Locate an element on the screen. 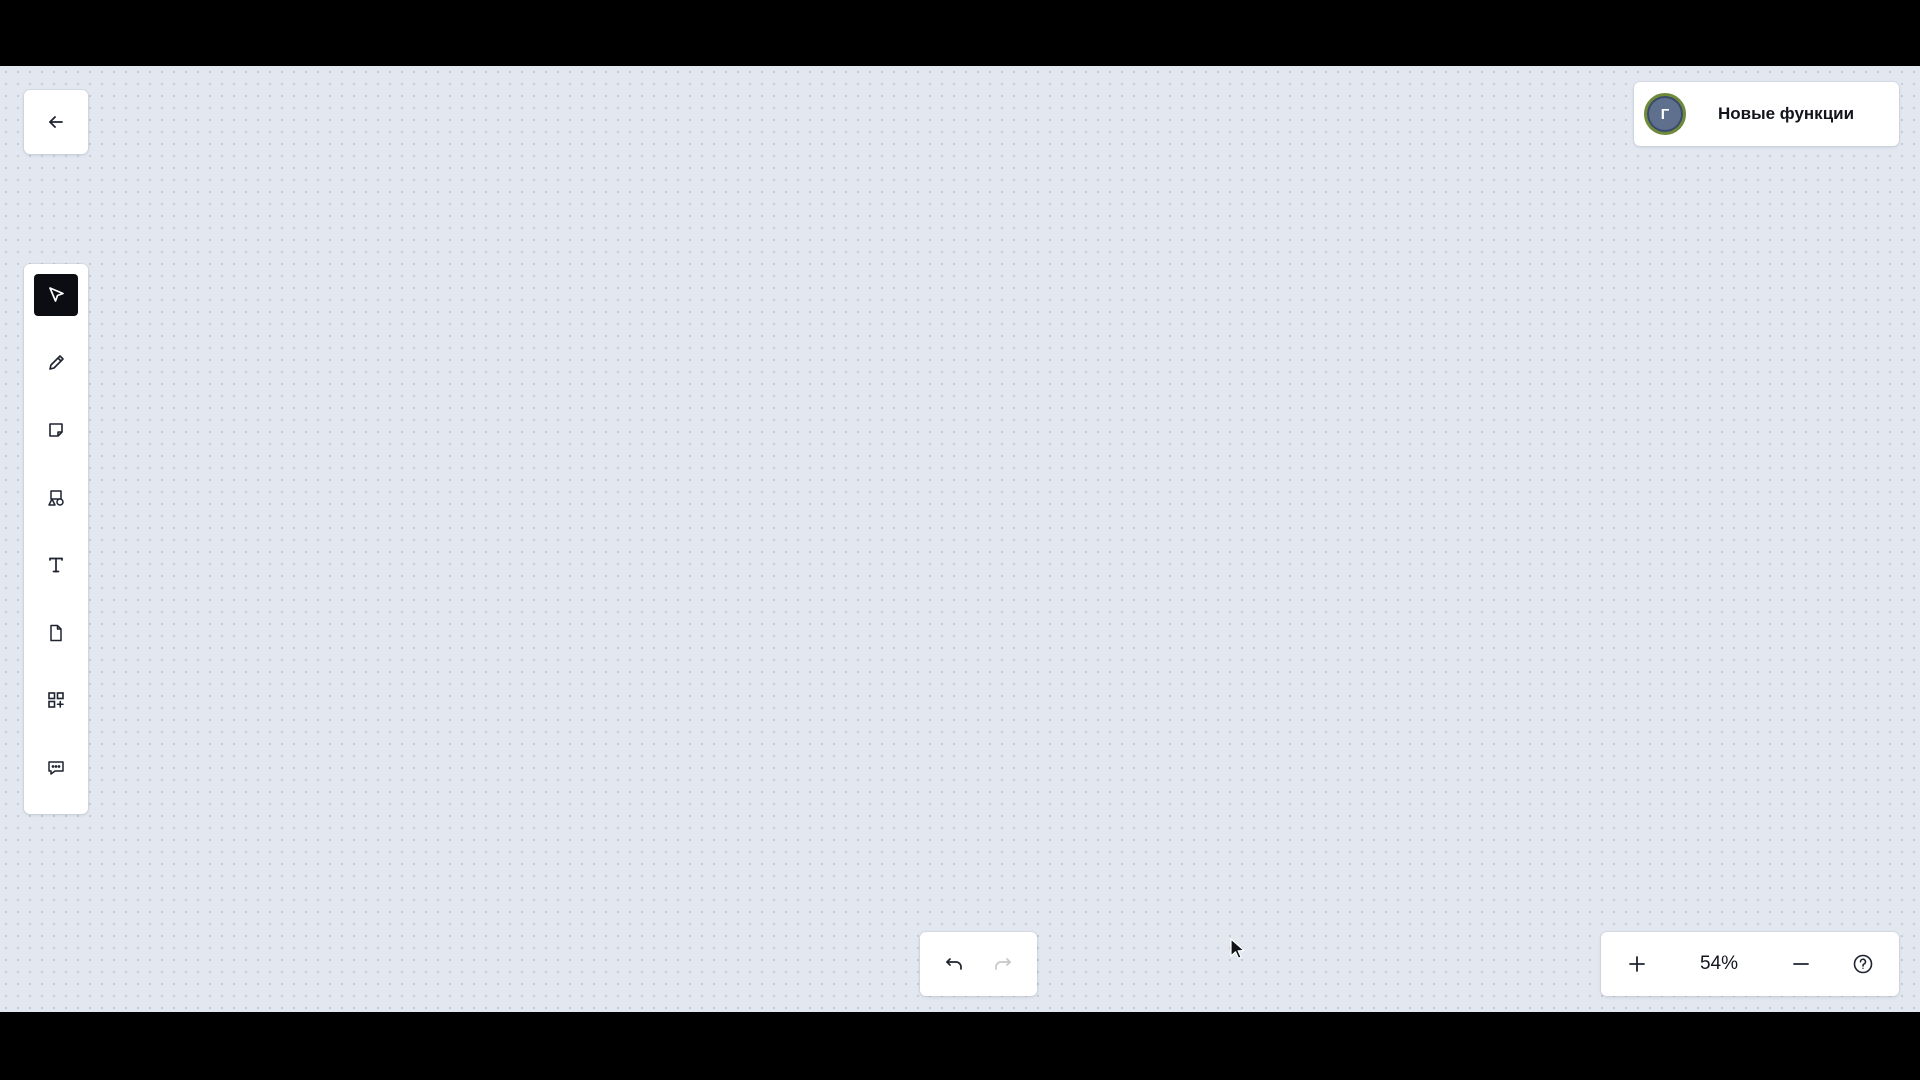 The width and height of the screenshot is (1920, 1080). pencil-icon is located at coordinates (56, 363).